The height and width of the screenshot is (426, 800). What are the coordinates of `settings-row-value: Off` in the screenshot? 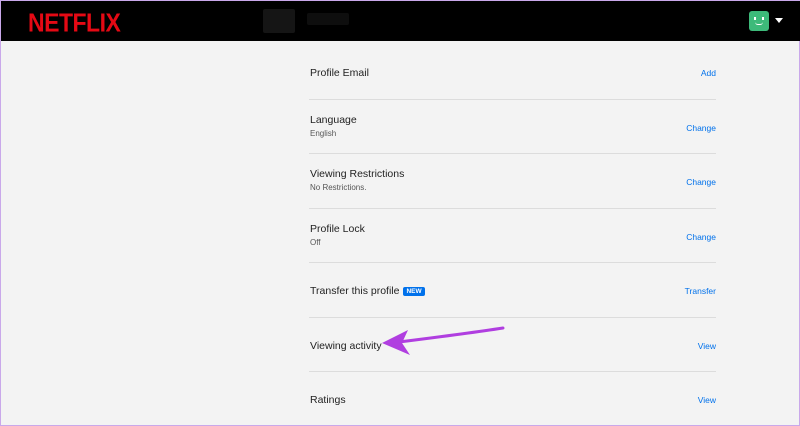 It's located at (315, 242).